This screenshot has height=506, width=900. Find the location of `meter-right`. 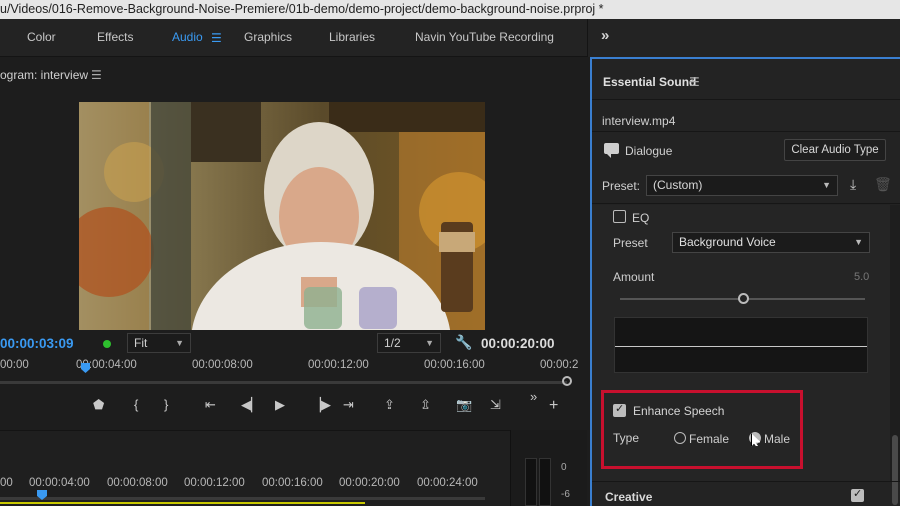

meter-right is located at coordinates (545, 482).